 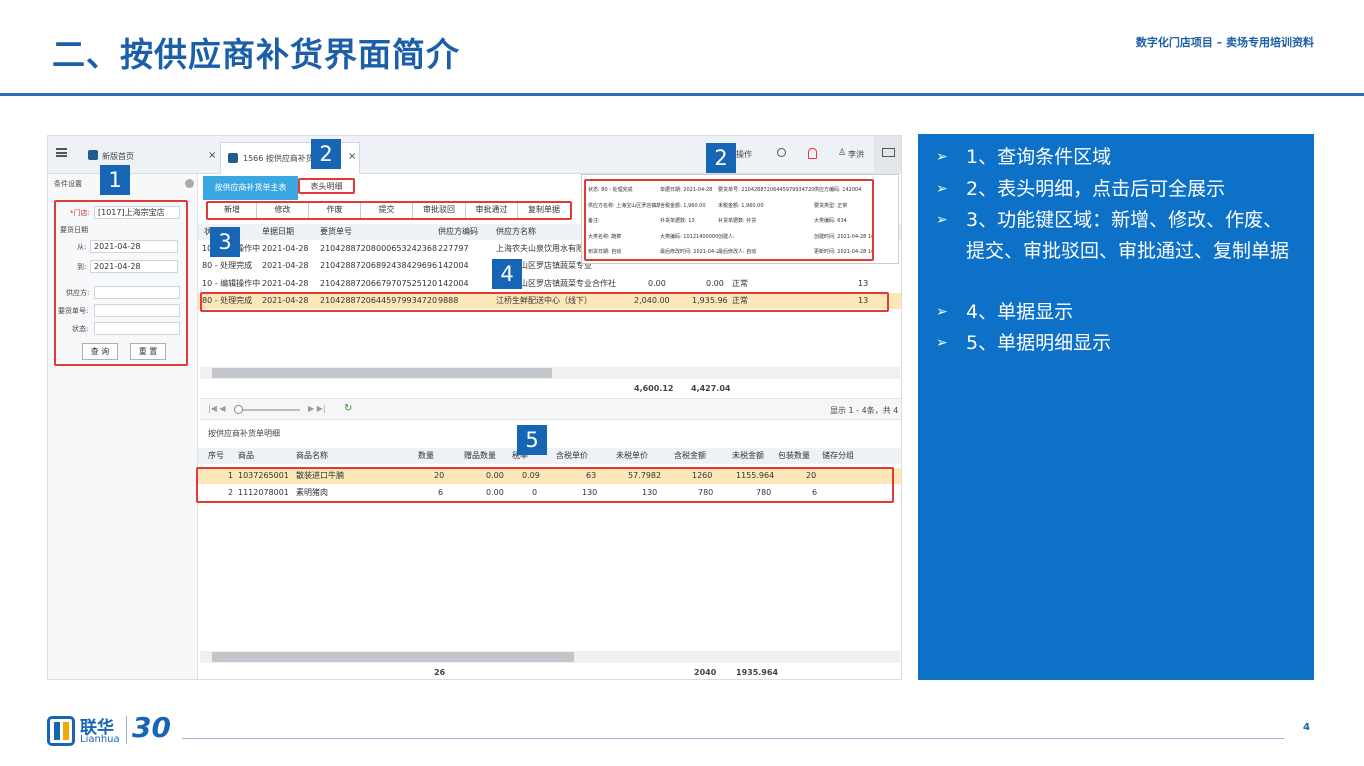 I want to click on ops-menu: 操作, so click(x=744, y=154).